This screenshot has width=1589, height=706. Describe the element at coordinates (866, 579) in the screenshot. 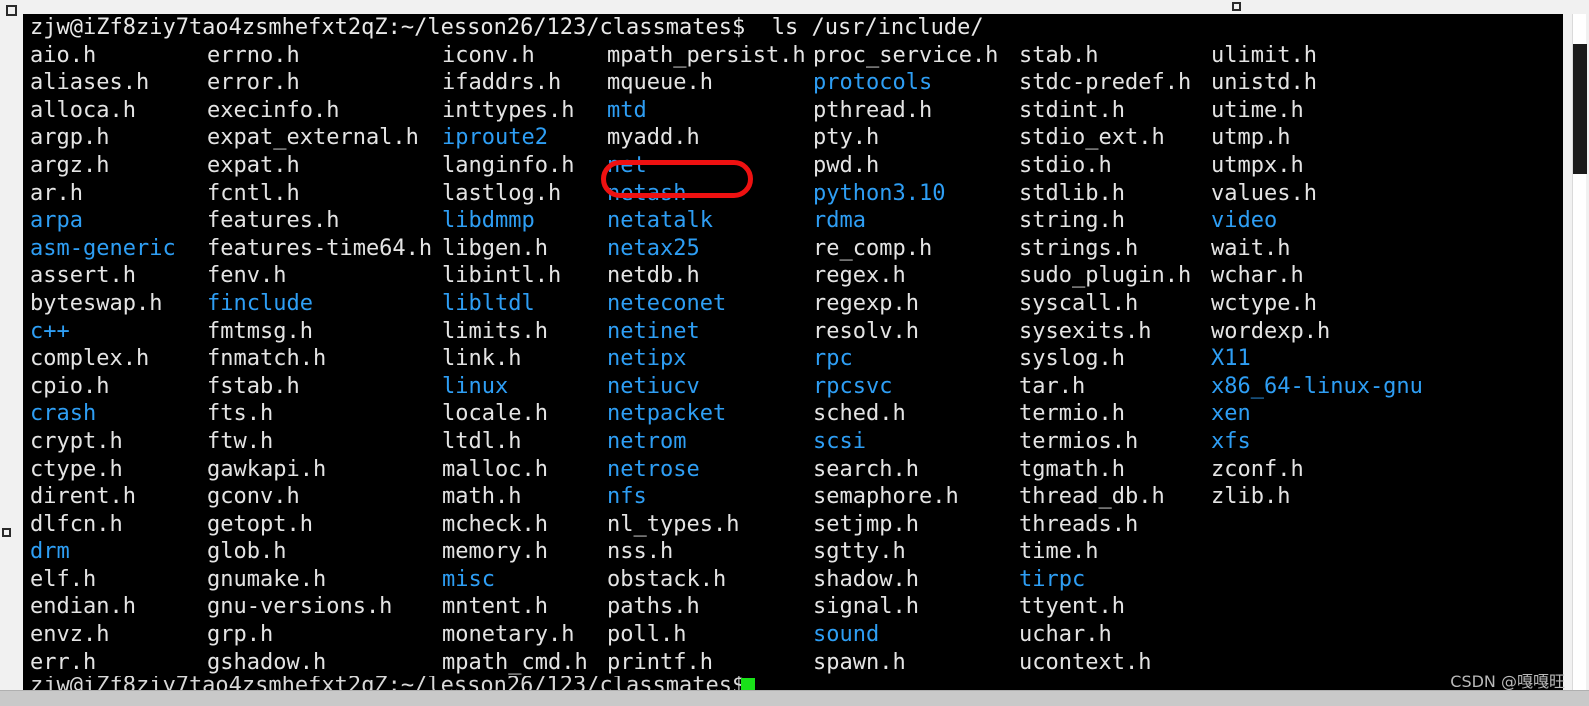

I see `ls-entry: shadow.h` at that location.